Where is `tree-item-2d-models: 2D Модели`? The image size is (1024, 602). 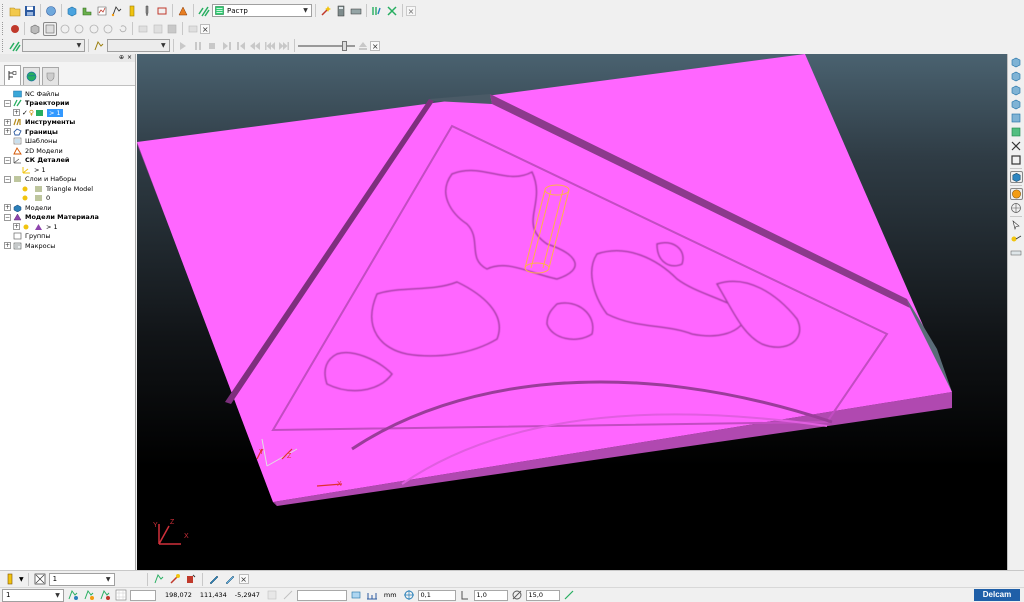
tree-item-2d-models: 2D Модели is located at coordinates (67, 151).